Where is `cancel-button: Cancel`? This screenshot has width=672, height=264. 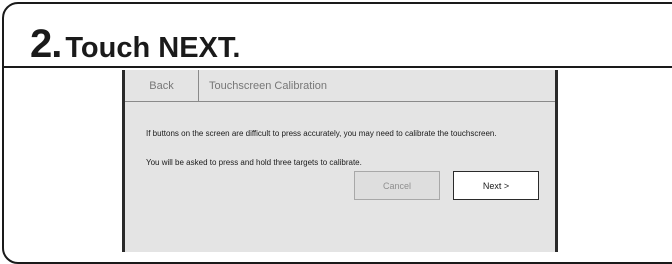
cancel-button: Cancel is located at coordinates (397, 185).